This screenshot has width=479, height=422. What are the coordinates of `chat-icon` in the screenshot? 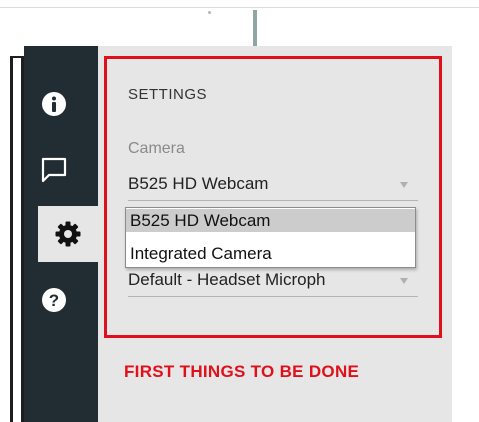 It's located at (54, 170).